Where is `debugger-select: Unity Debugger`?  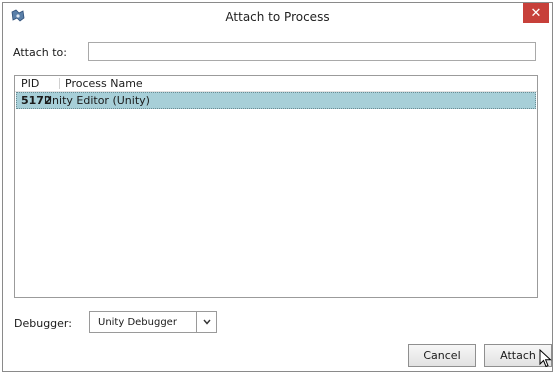 debugger-select: Unity Debugger is located at coordinates (153, 322).